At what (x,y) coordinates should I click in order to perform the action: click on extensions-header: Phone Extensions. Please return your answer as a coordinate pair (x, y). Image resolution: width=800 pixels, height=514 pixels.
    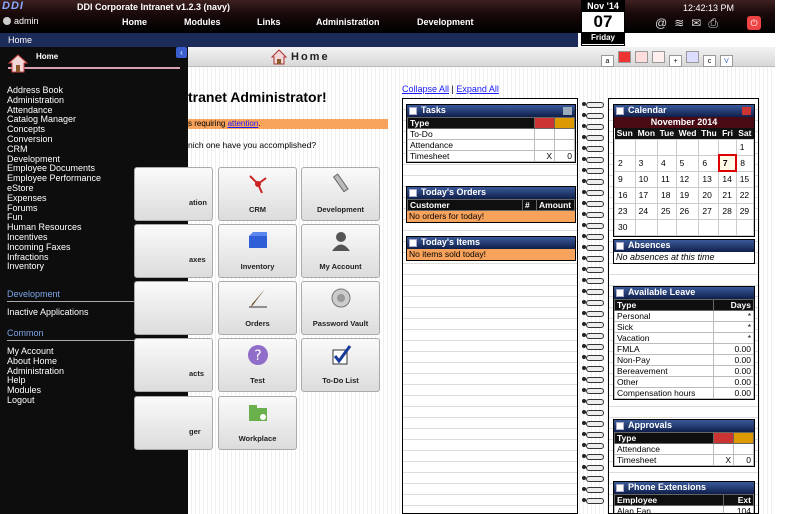
    Looking at the image, I should click on (684, 488).